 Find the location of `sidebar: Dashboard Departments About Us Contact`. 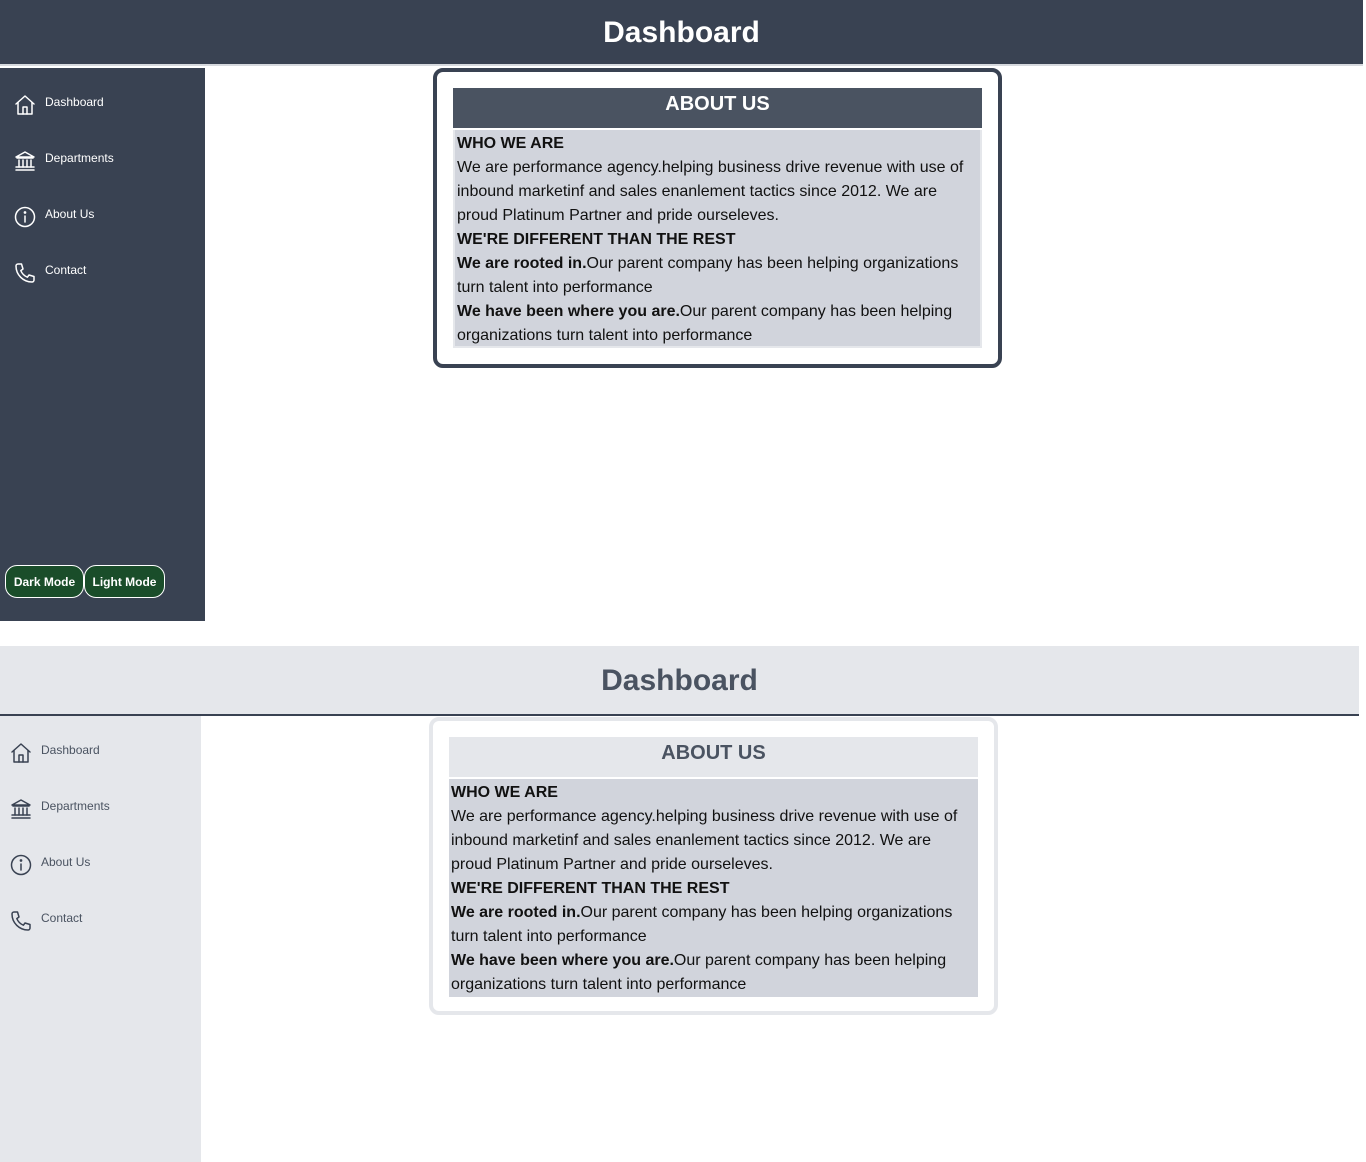

sidebar: Dashboard Departments About Us Contact is located at coordinates (100, 939).